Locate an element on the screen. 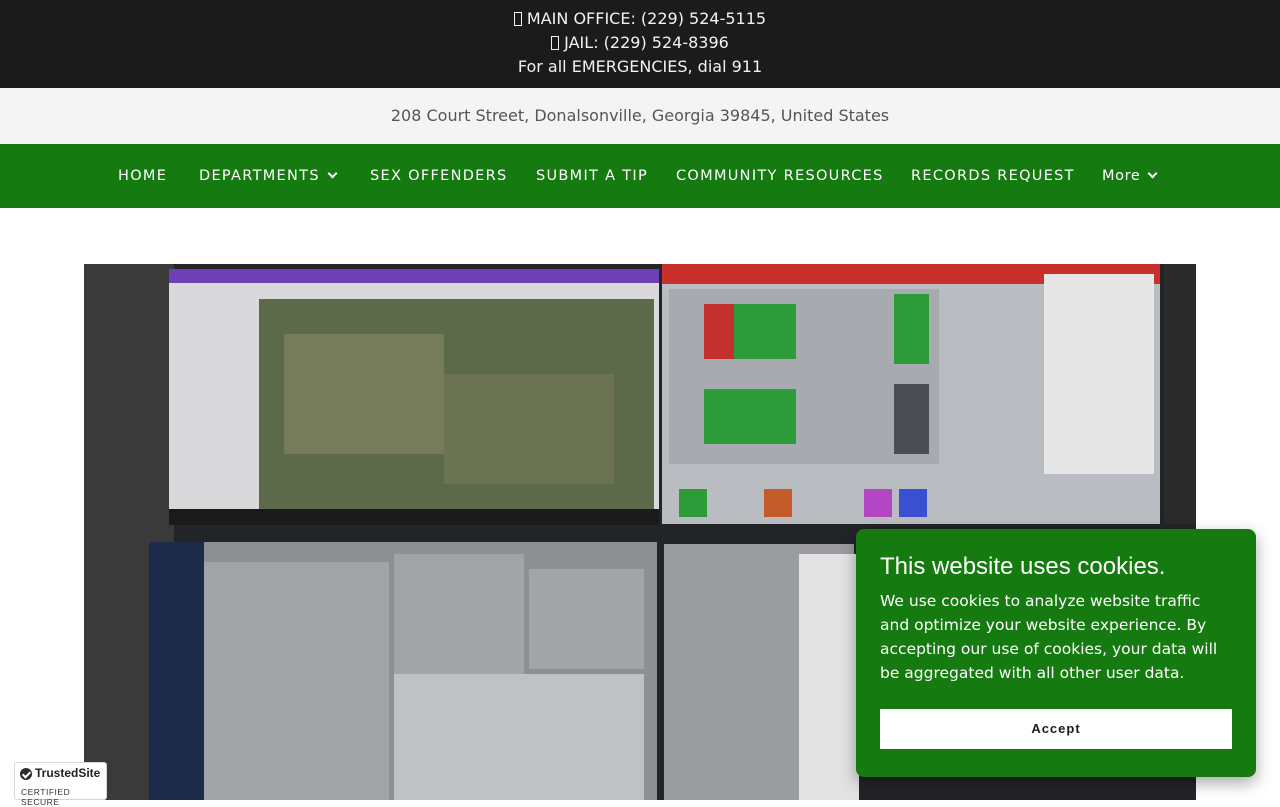  nav-home: HOME is located at coordinates (142, 176).